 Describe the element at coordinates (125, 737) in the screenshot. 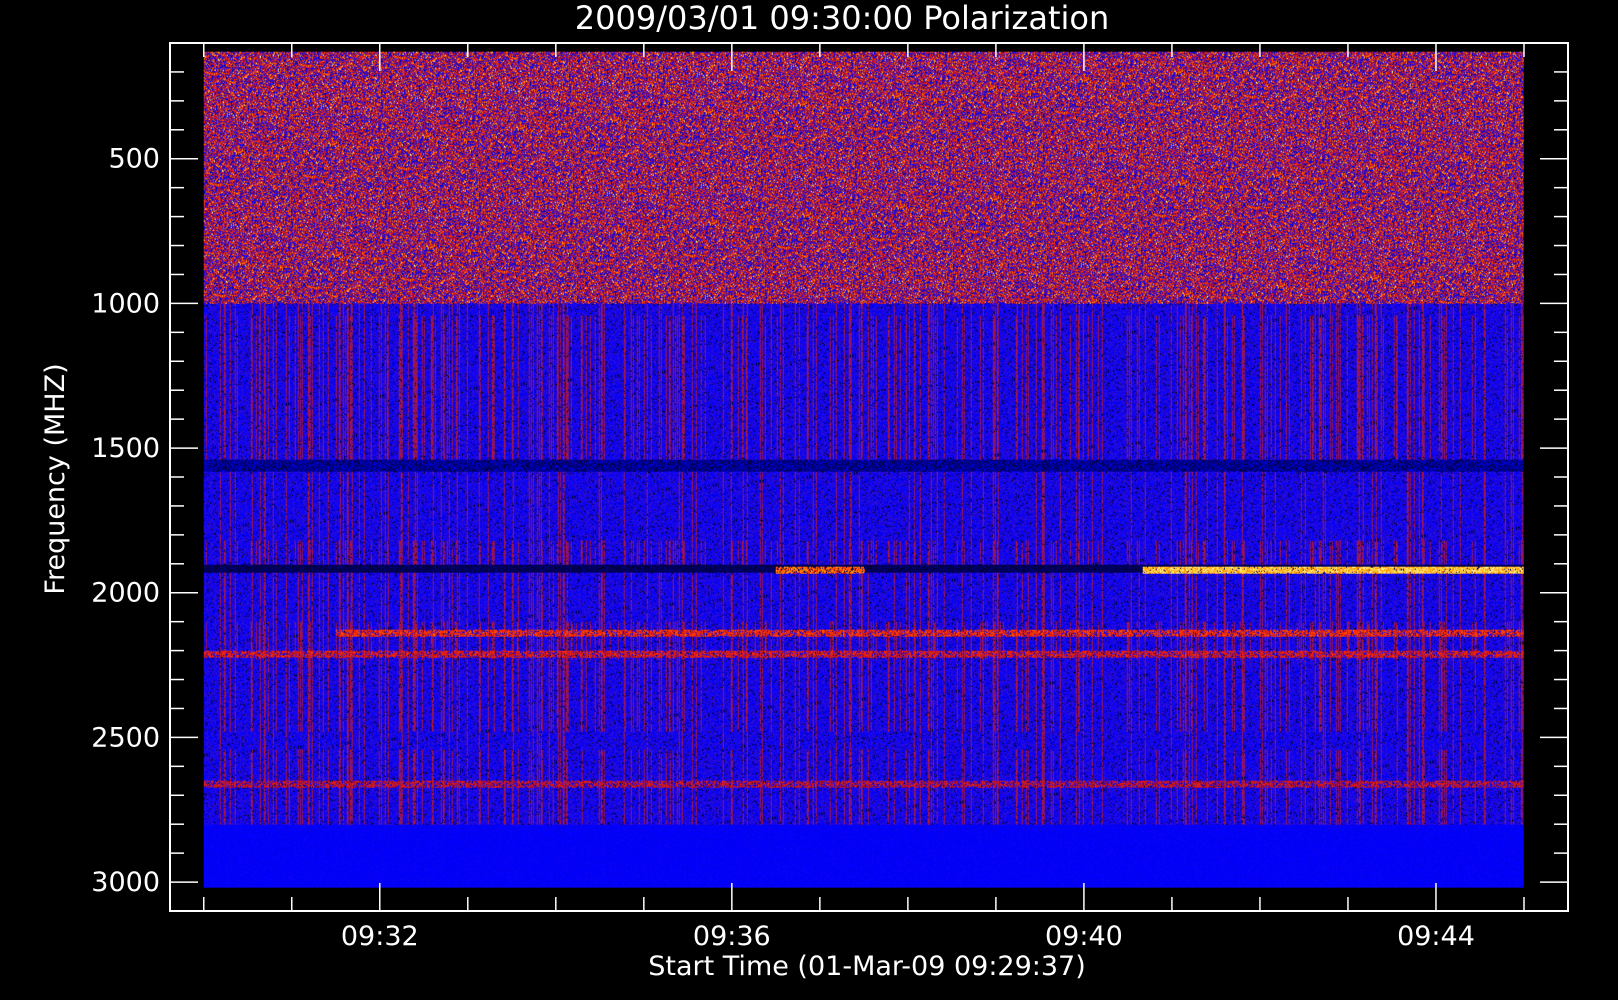

I see `y-tick-label: 2500` at that location.